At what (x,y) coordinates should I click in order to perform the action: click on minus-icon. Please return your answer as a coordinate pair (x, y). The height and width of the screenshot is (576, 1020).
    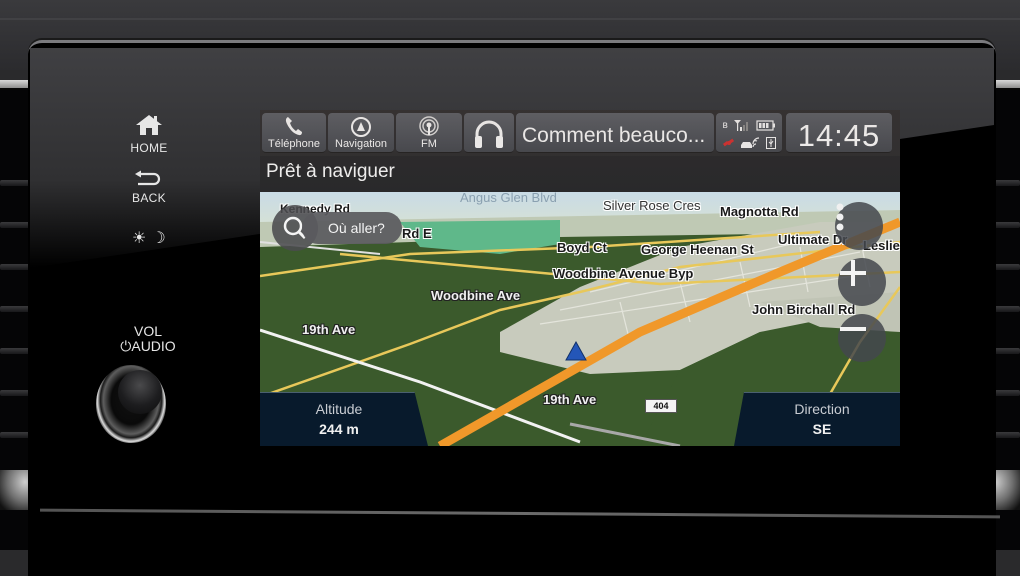
    Looking at the image, I should click on (853, 329).